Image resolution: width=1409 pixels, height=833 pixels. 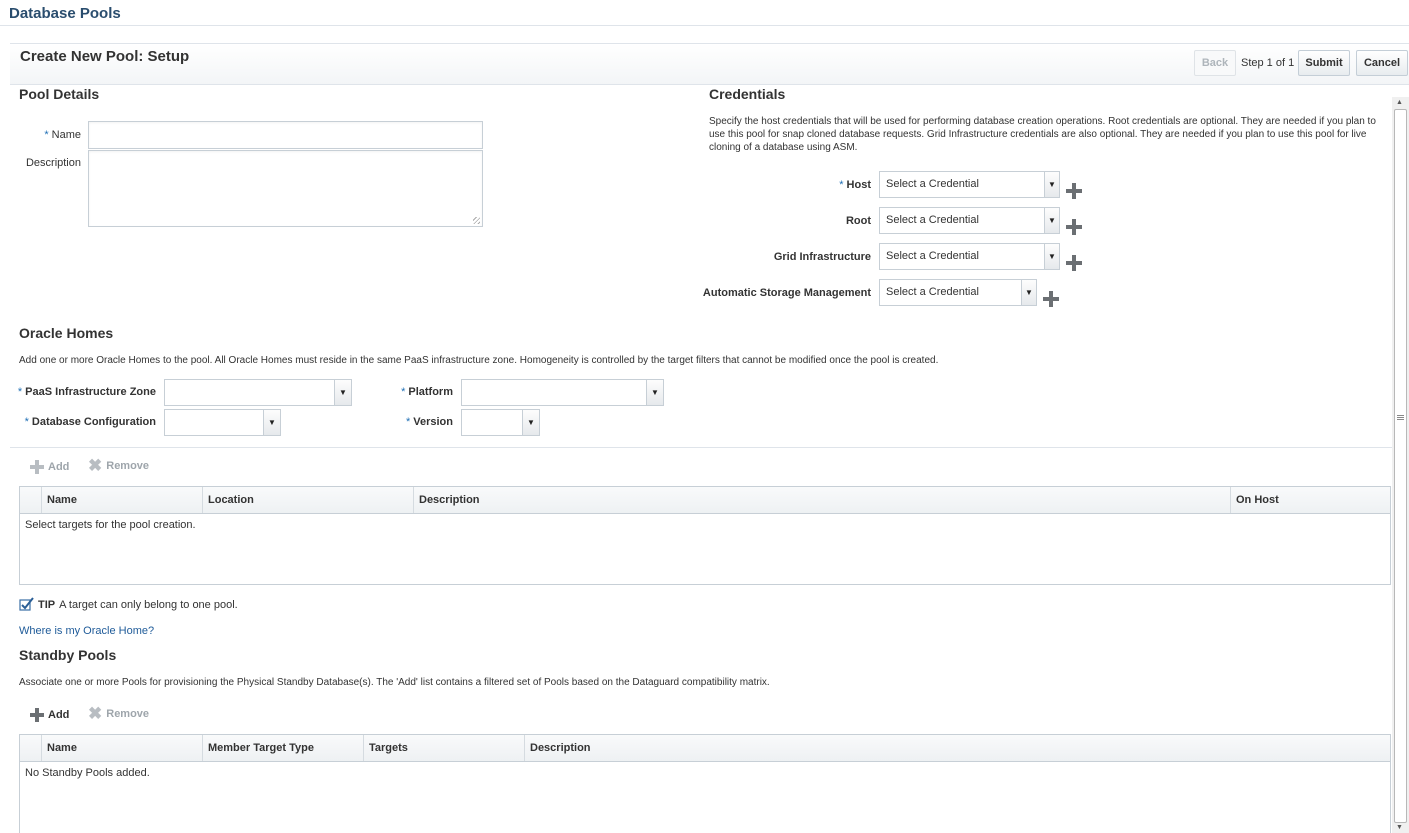 I want to click on scroll-down-icon: ▼, so click(x=1399, y=827).